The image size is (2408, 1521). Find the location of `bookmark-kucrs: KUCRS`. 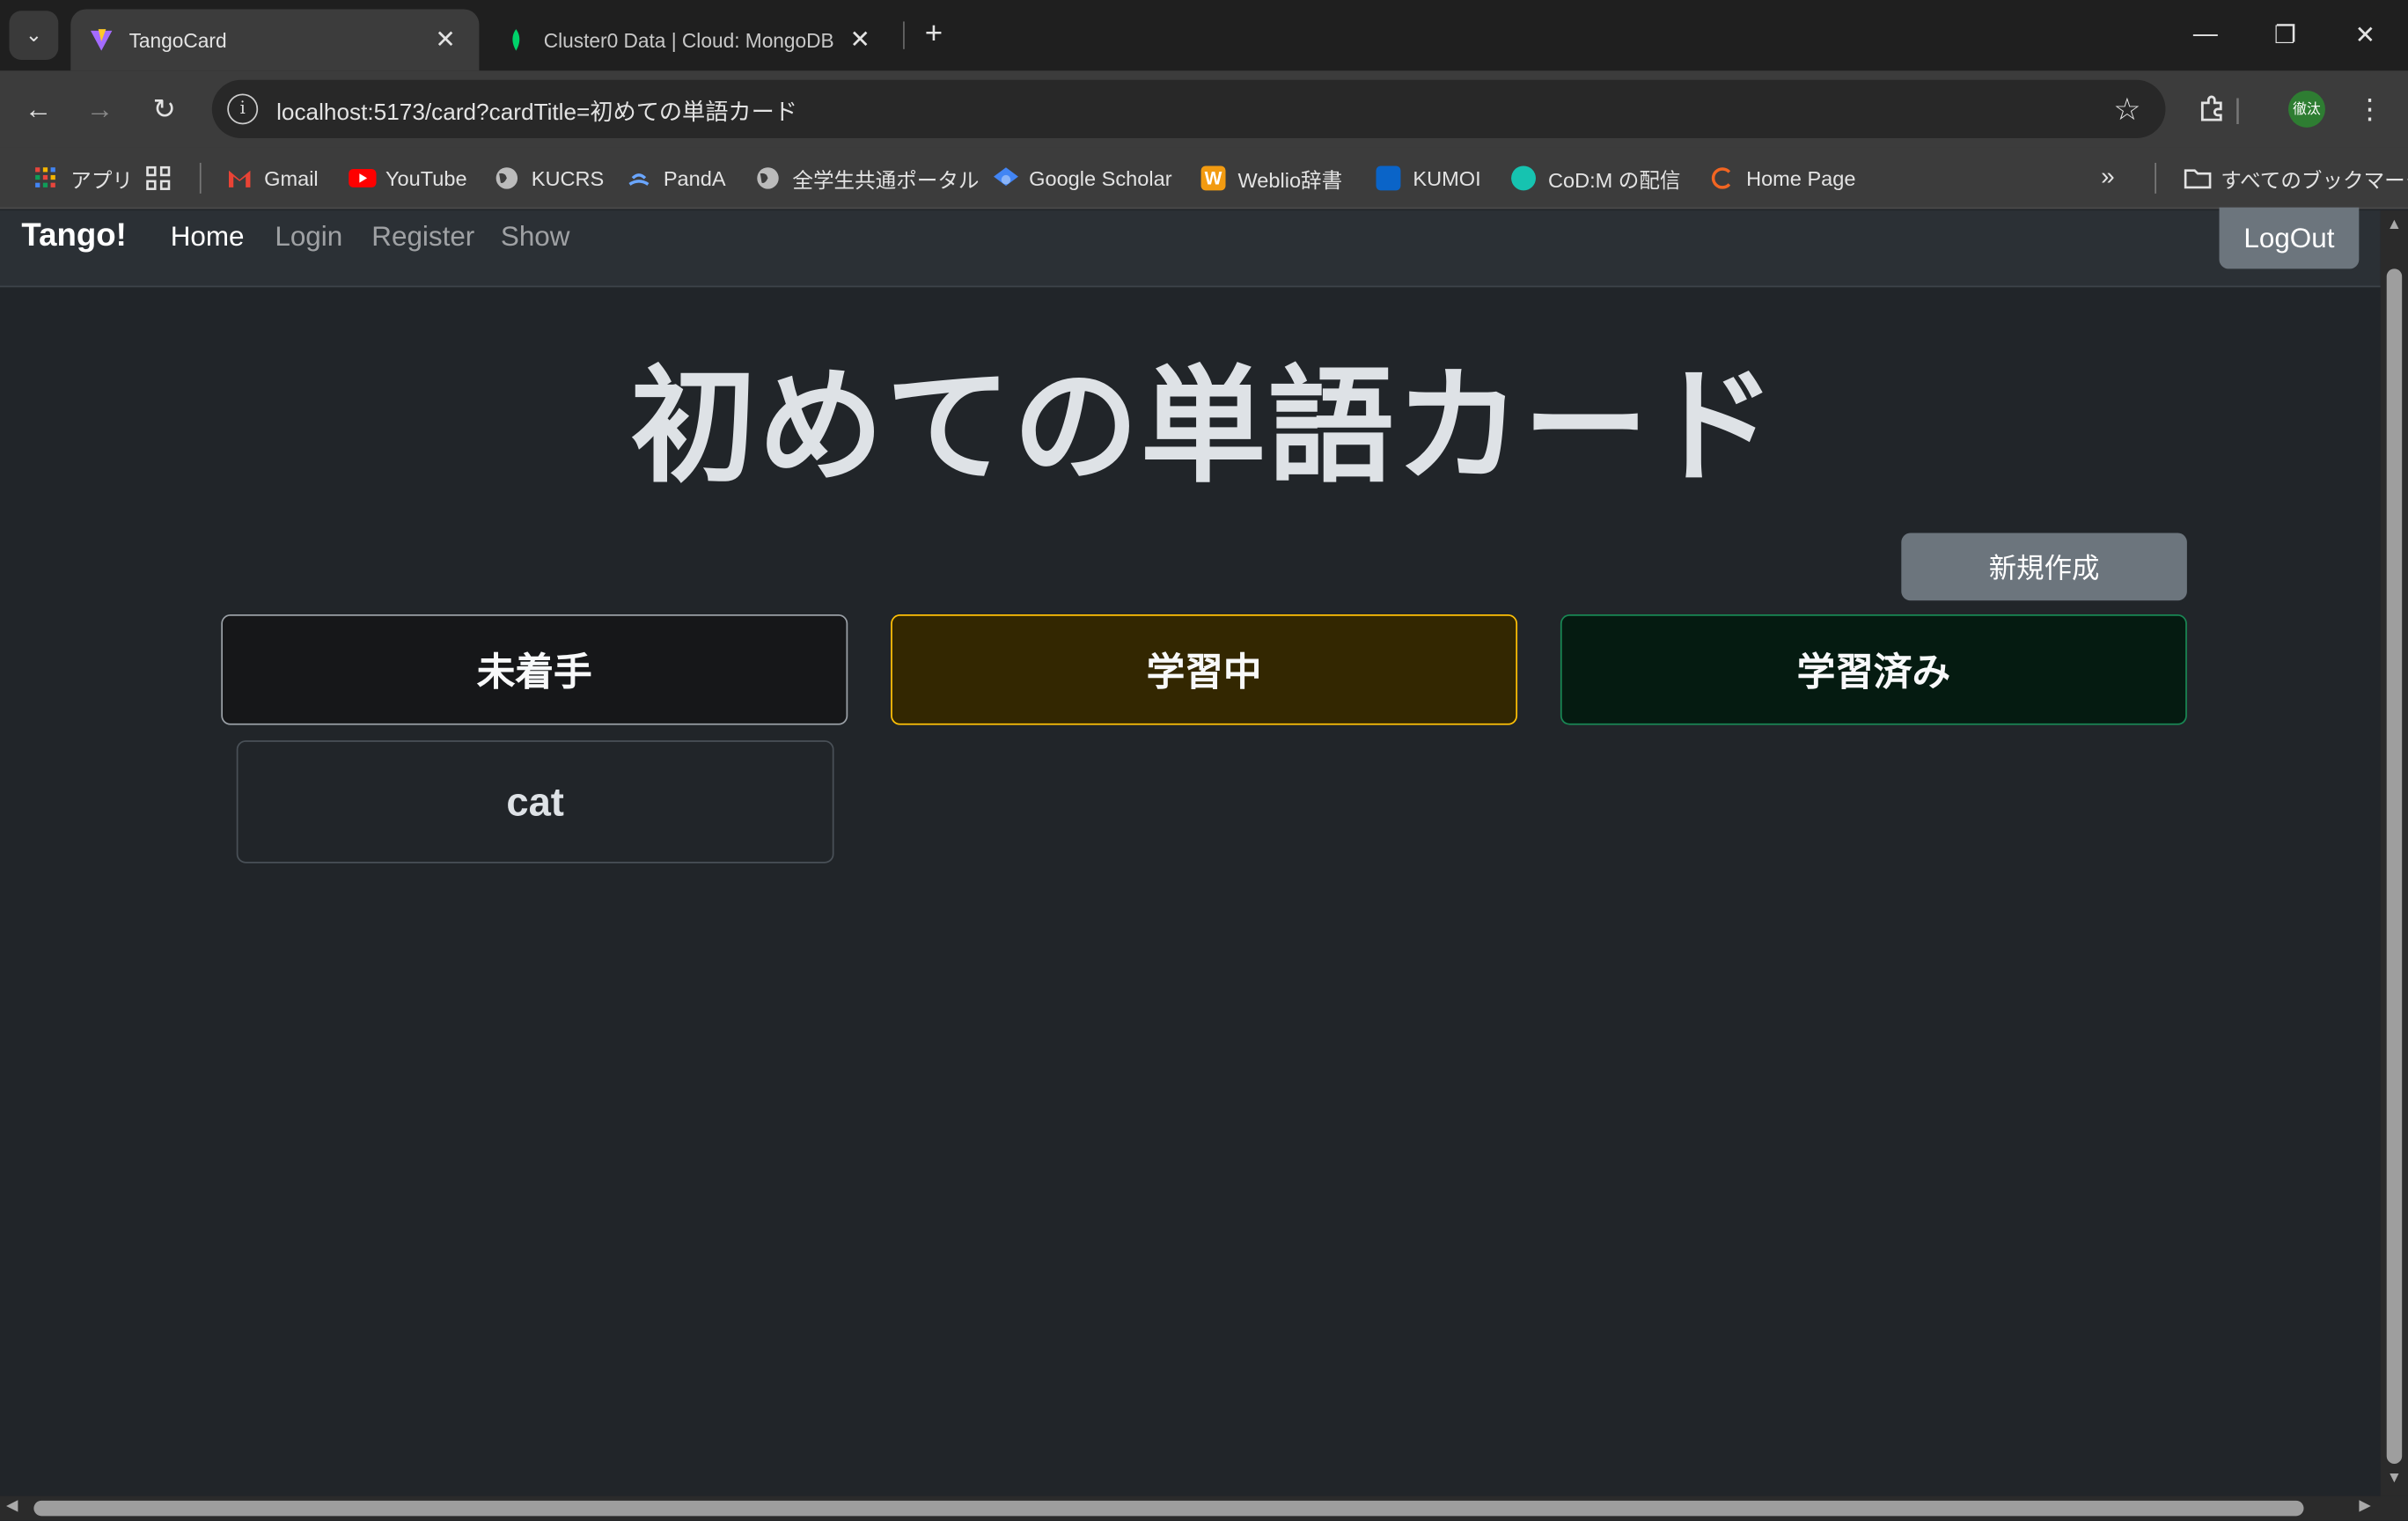

bookmark-kucrs: KUCRS is located at coordinates (549, 178).